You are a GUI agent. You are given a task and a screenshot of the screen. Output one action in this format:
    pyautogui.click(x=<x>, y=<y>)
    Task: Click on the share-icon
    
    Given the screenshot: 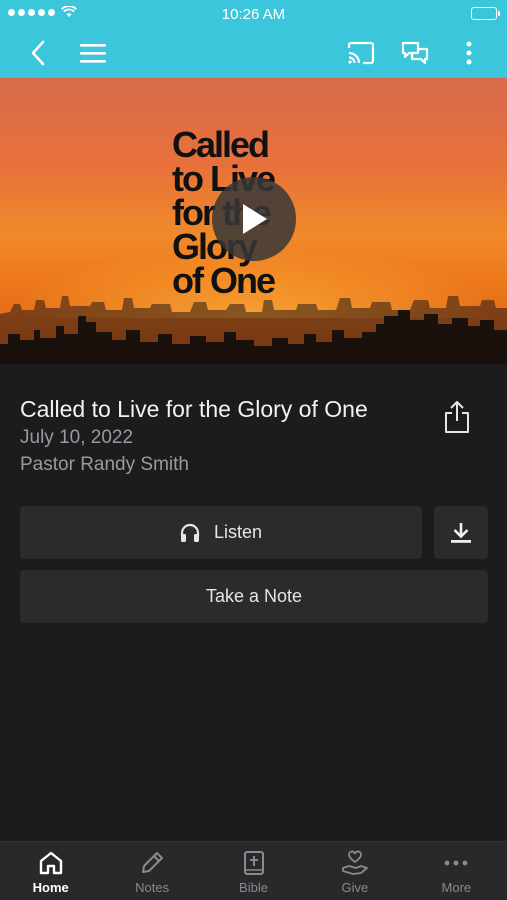 What is the action you would take?
    pyautogui.click(x=457, y=417)
    